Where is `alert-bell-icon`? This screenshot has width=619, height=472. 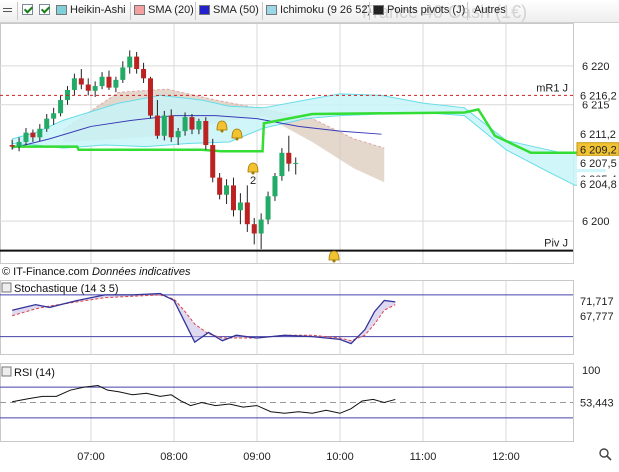 alert-bell-icon is located at coordinates (334, 256).